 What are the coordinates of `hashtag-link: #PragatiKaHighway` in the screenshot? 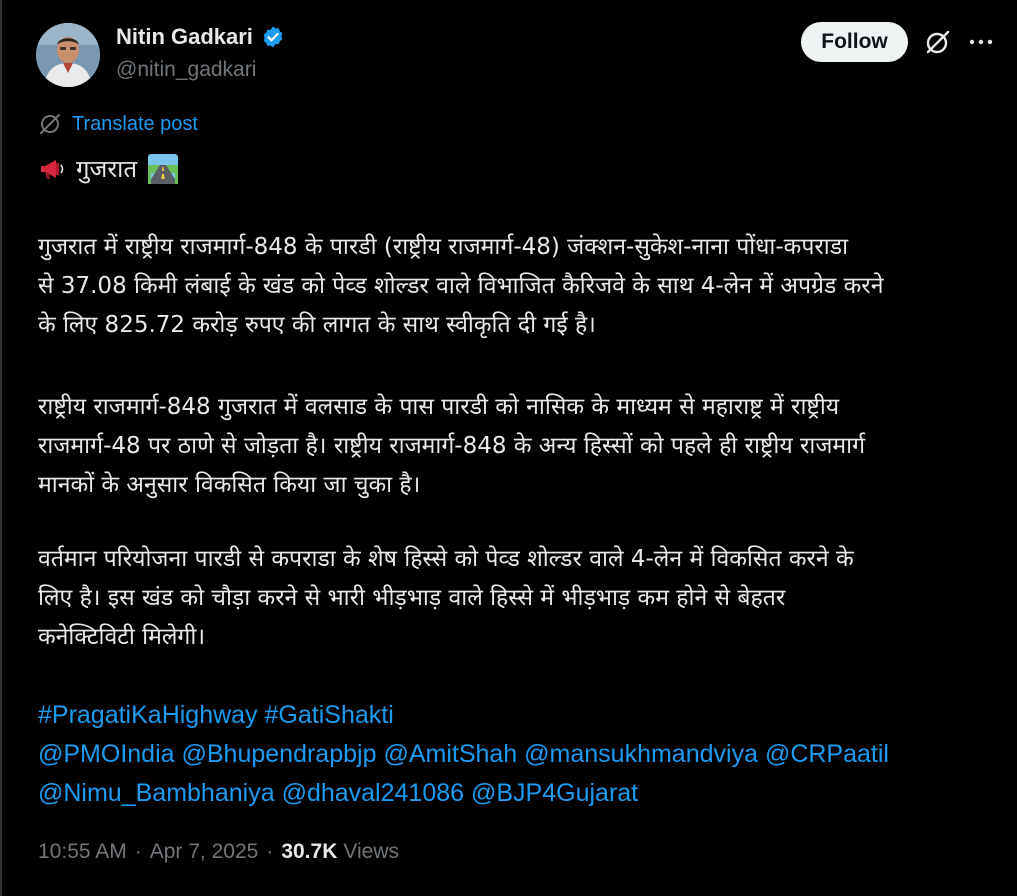 It's located at (148, 715).